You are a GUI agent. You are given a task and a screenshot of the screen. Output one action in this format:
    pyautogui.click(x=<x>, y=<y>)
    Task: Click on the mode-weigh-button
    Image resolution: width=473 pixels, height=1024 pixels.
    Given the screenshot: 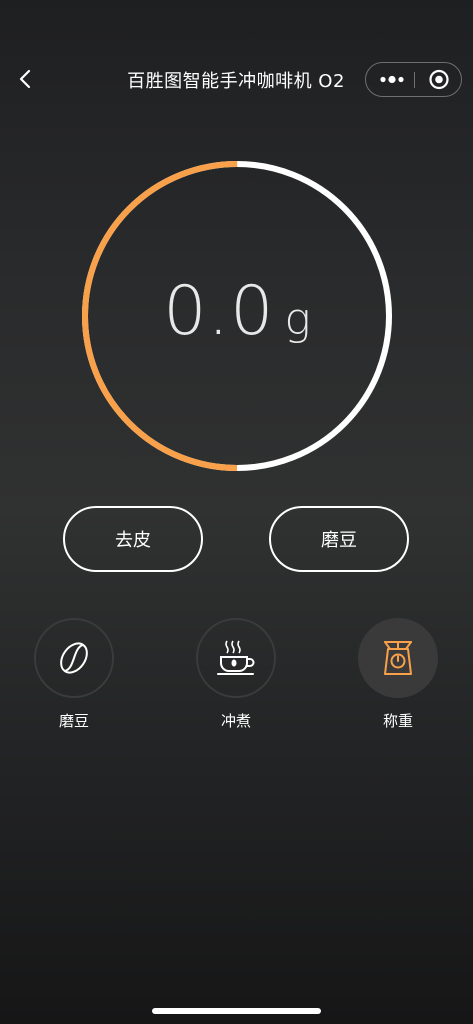 What is the action you would take?
    pyautogui.click(x=398, y=658)
    